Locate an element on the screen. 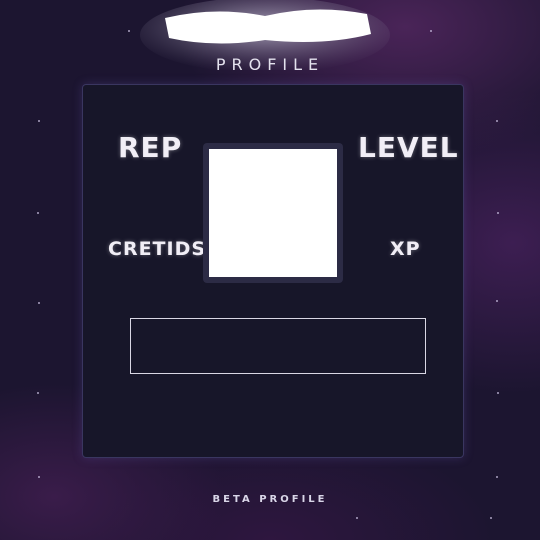 The image size is (540, 540). rep-label: REP is located at coordinates (150, 147).